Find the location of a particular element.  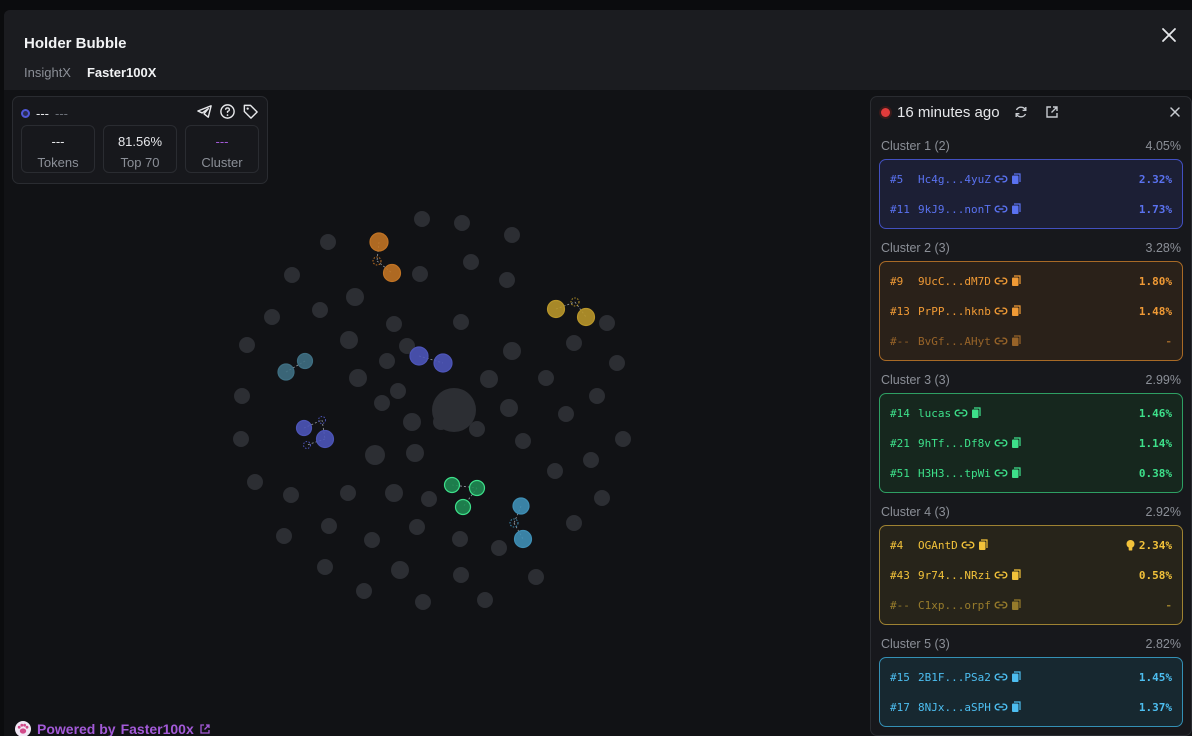

holder-row: #-- C1xp...orpf - is located at coordinates (1031, 605).